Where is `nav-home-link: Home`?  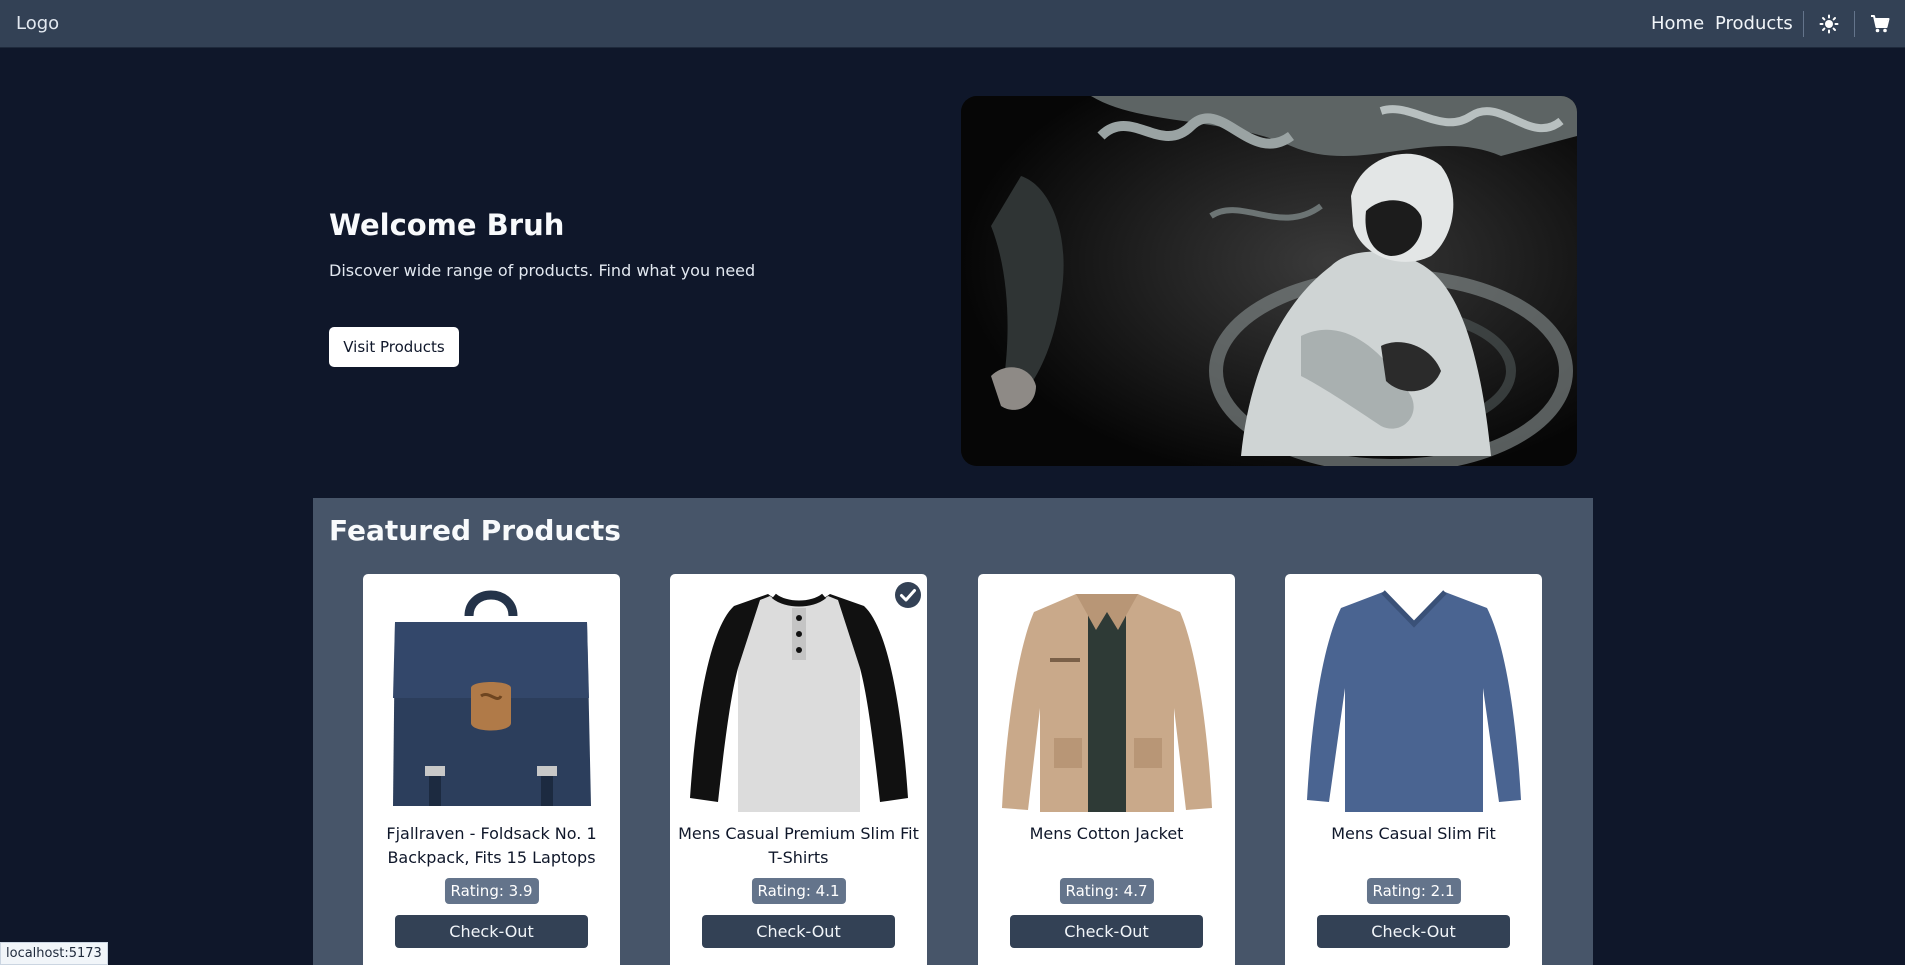
nav-home-link: Home is located at coordinates (1677, 24).